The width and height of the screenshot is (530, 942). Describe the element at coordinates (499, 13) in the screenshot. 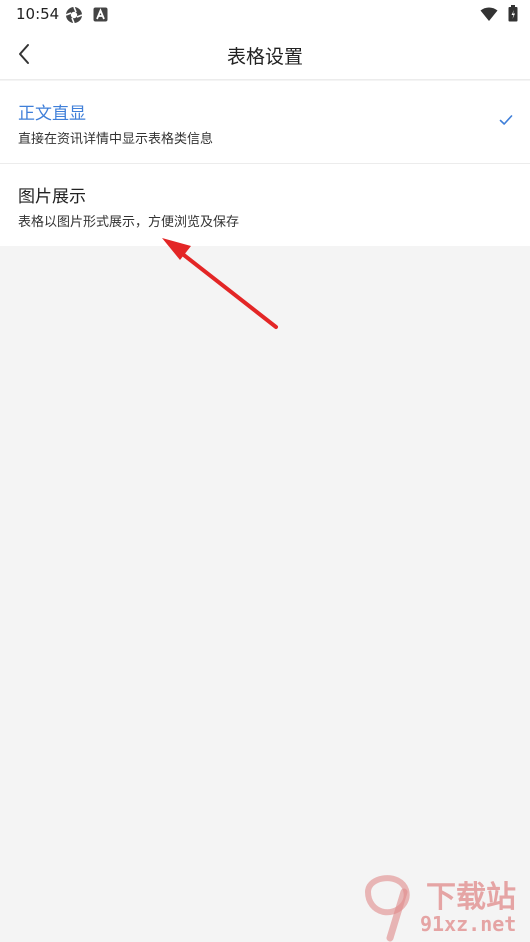

I see `status-right-icons` at that location.